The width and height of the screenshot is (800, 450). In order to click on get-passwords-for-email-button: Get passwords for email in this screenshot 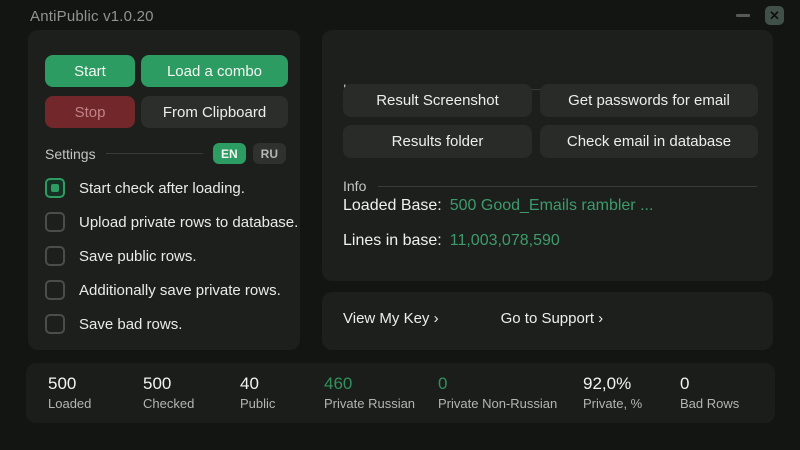, I will do `click(649, 100)`.